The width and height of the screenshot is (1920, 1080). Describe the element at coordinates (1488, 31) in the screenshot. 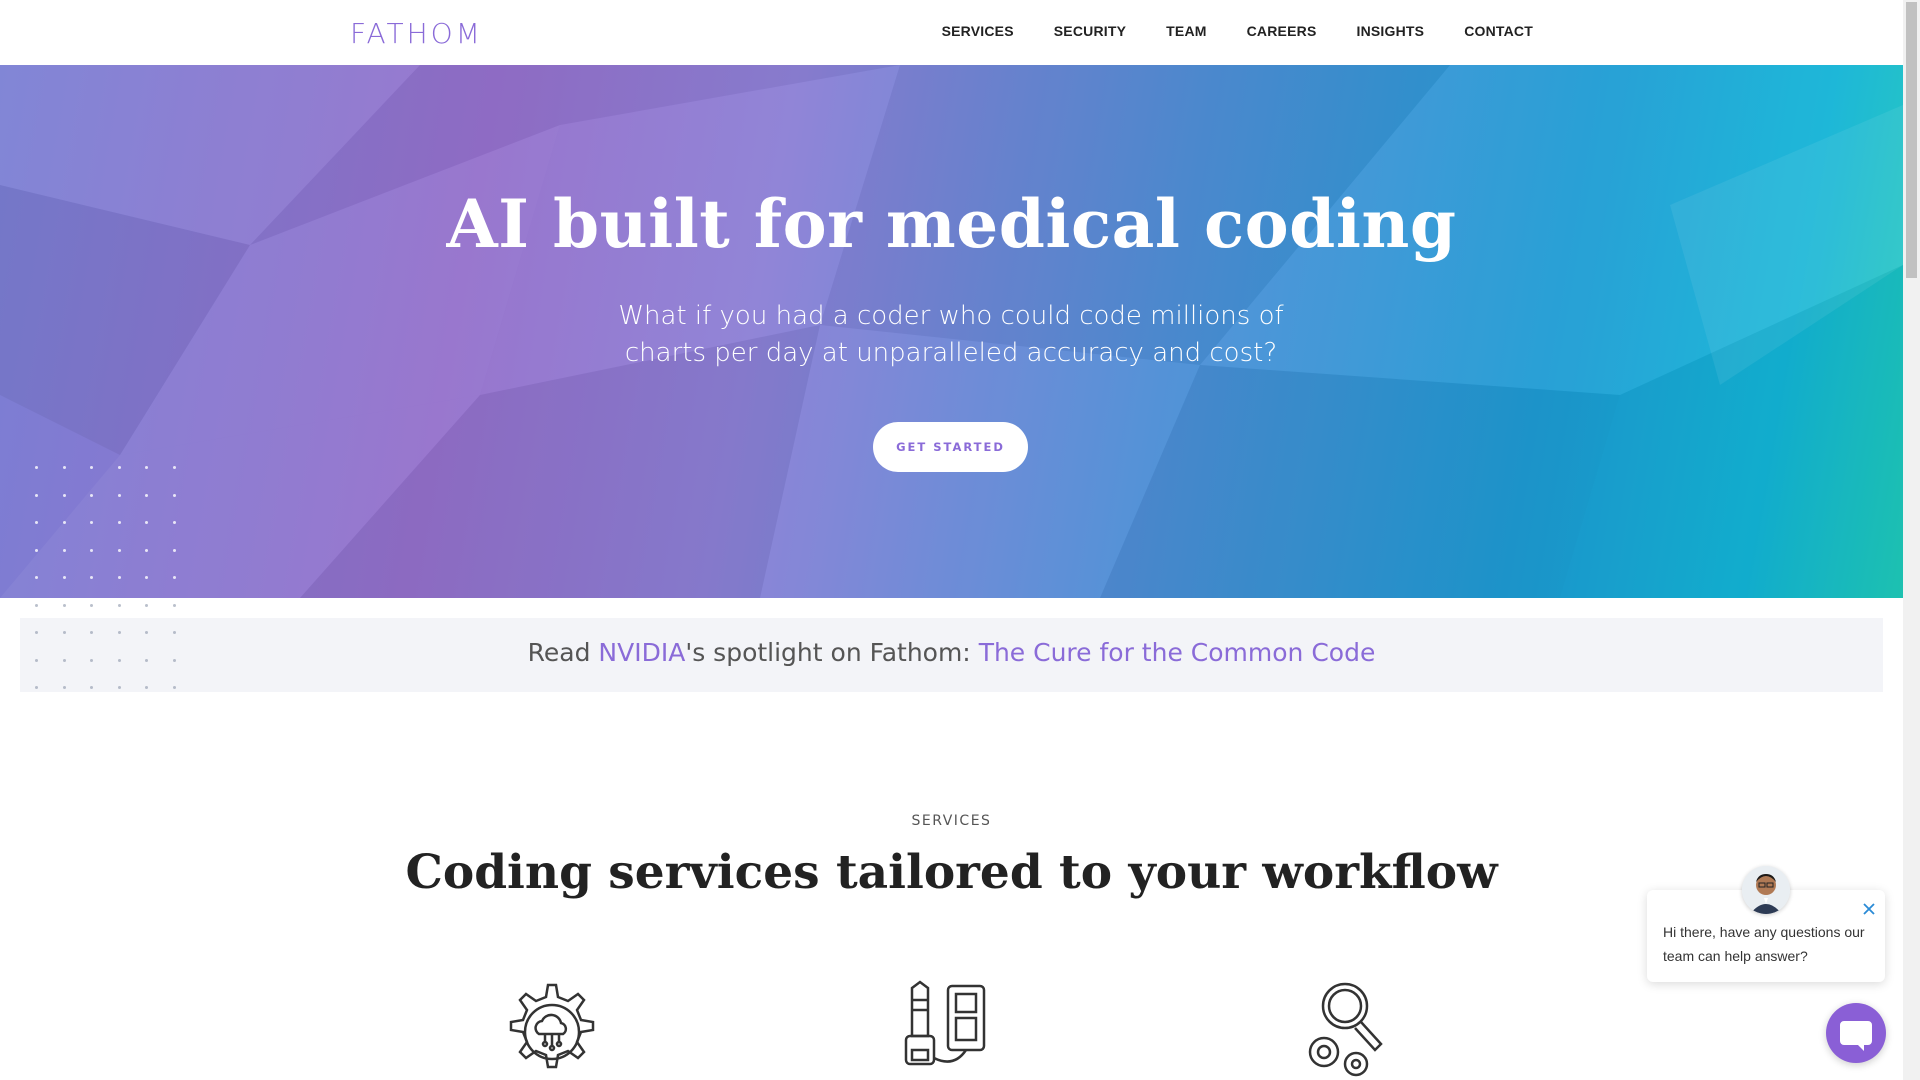

I see `nav-contact: CONTACT` at that location.